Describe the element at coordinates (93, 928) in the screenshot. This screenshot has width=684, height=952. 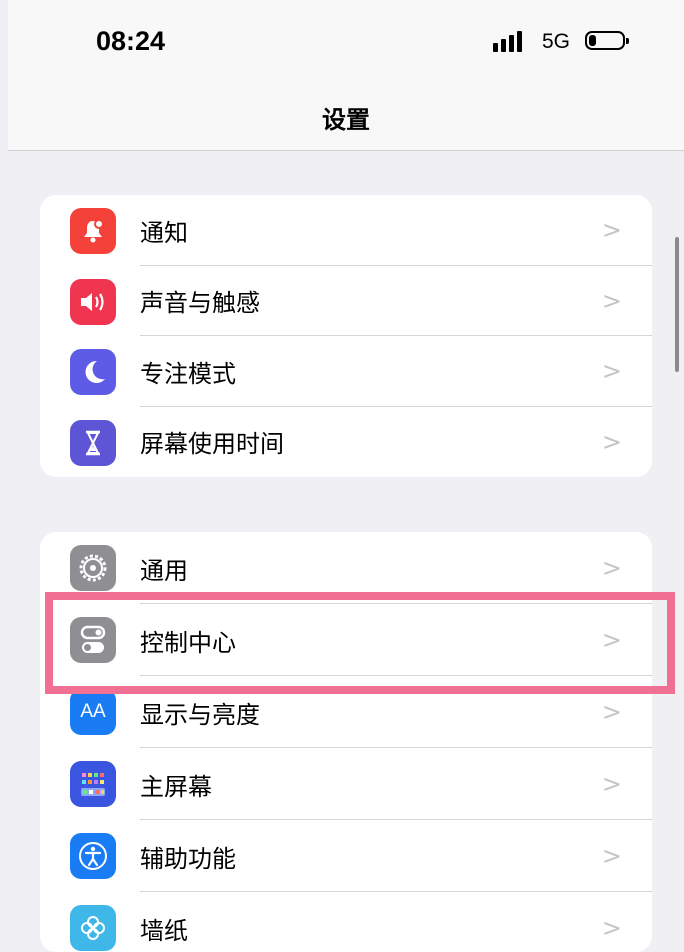
I see `flower-icon` at that location.